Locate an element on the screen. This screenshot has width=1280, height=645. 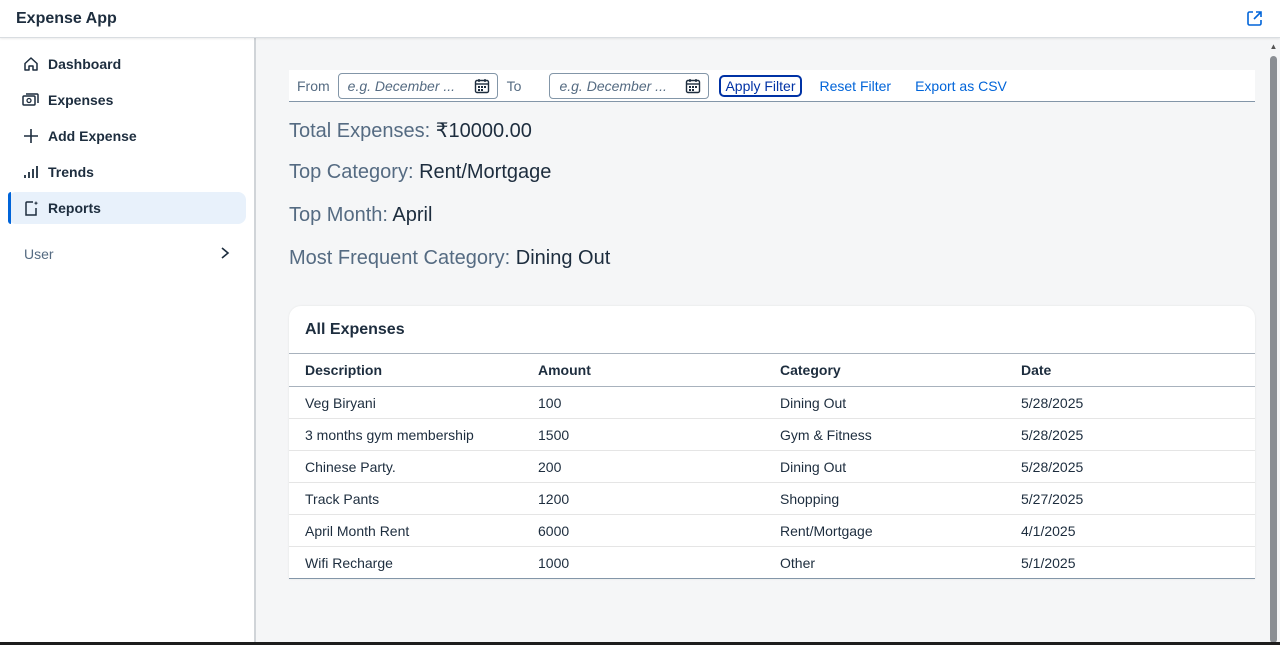
column-header-description: Description is located at coordinates (413, 370).